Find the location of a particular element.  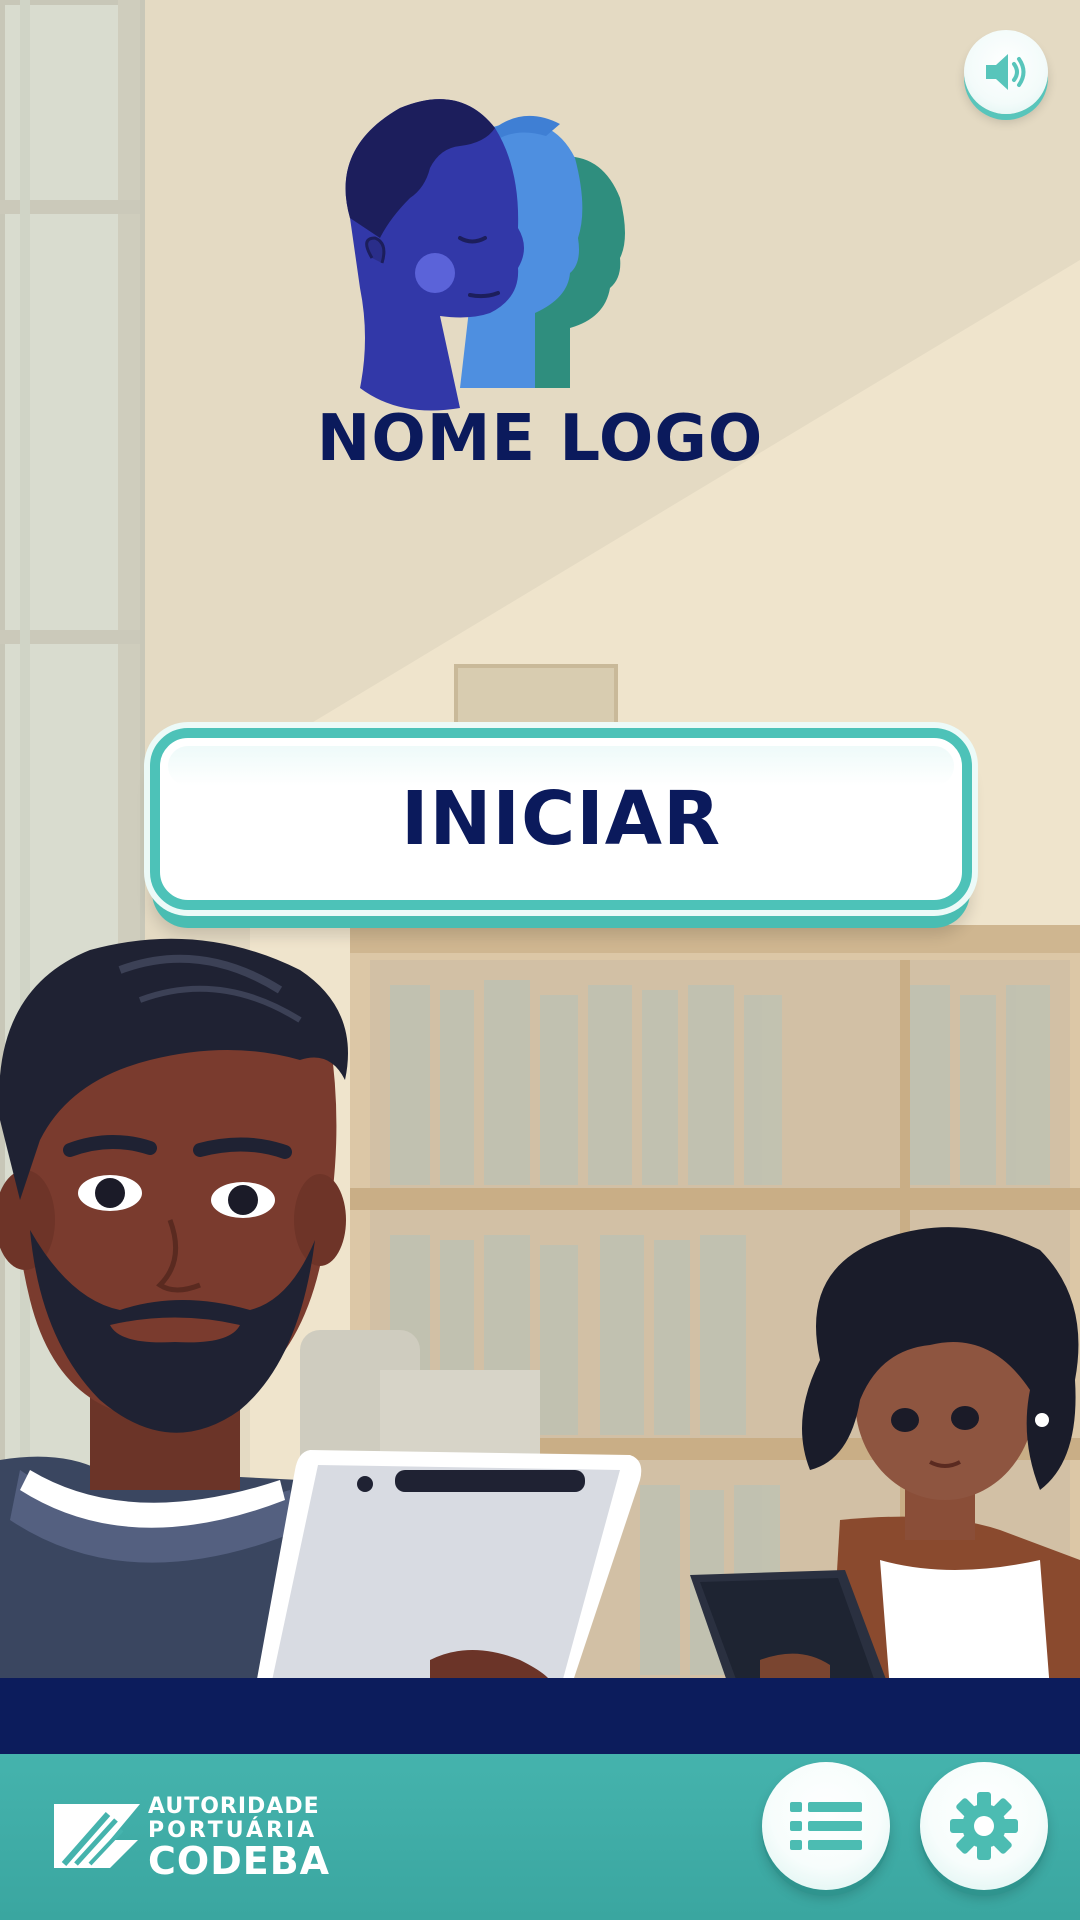

list-icon is located at coordinates (826, 1826).